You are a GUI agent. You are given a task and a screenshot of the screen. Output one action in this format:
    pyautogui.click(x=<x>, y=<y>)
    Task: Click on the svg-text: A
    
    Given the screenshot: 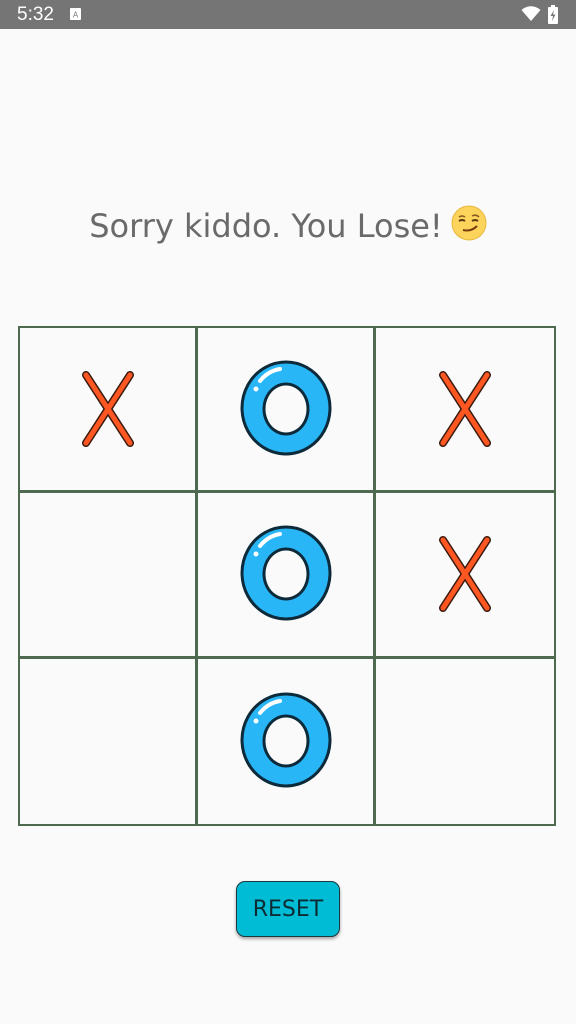 What is the action you would take?
    pyautogui.click(x=76, y=15)
    